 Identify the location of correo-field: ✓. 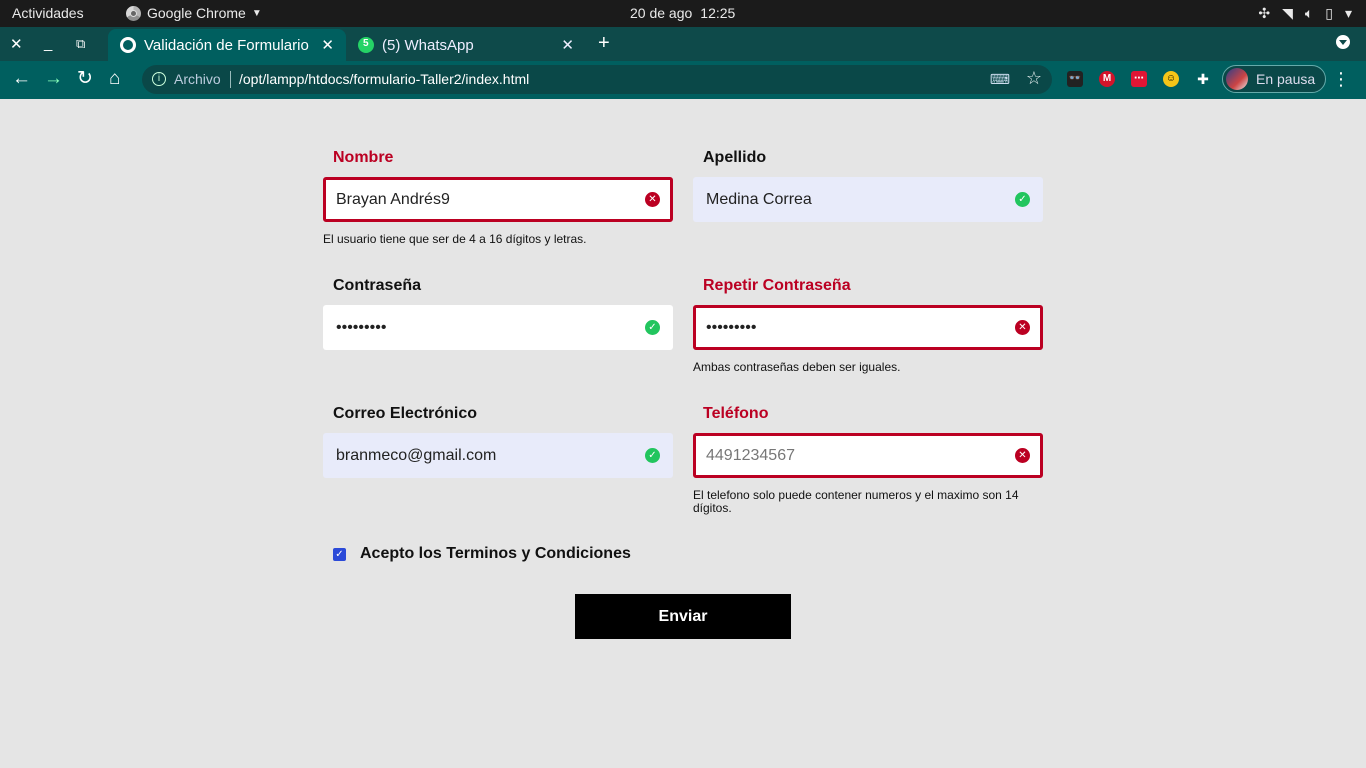
(498, 455).